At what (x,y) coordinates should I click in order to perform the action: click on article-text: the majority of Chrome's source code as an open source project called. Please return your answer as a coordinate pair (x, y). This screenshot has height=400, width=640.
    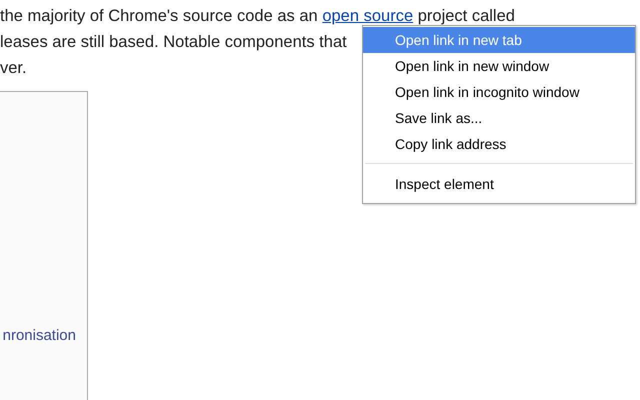
    Looking at the image, I should click on (257, 16).